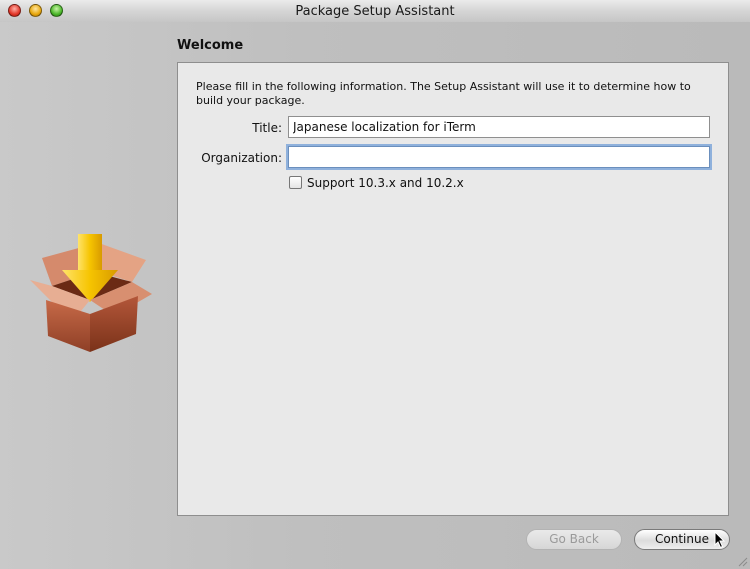 The height and width of the screenshot is (569, 750). Describe the element at coordinates (241, 158) in the screenshot. I see `organization-label: Organization:` at that location.